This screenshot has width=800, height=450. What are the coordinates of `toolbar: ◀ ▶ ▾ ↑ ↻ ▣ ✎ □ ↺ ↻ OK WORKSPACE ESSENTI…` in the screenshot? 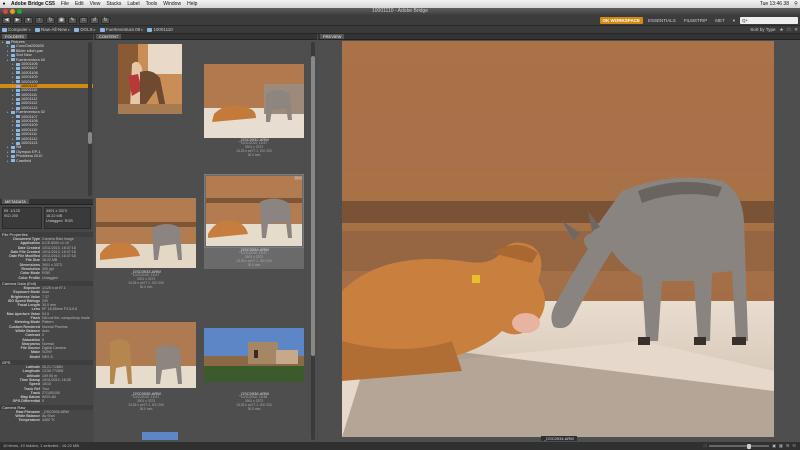 It's located at (400, 20).